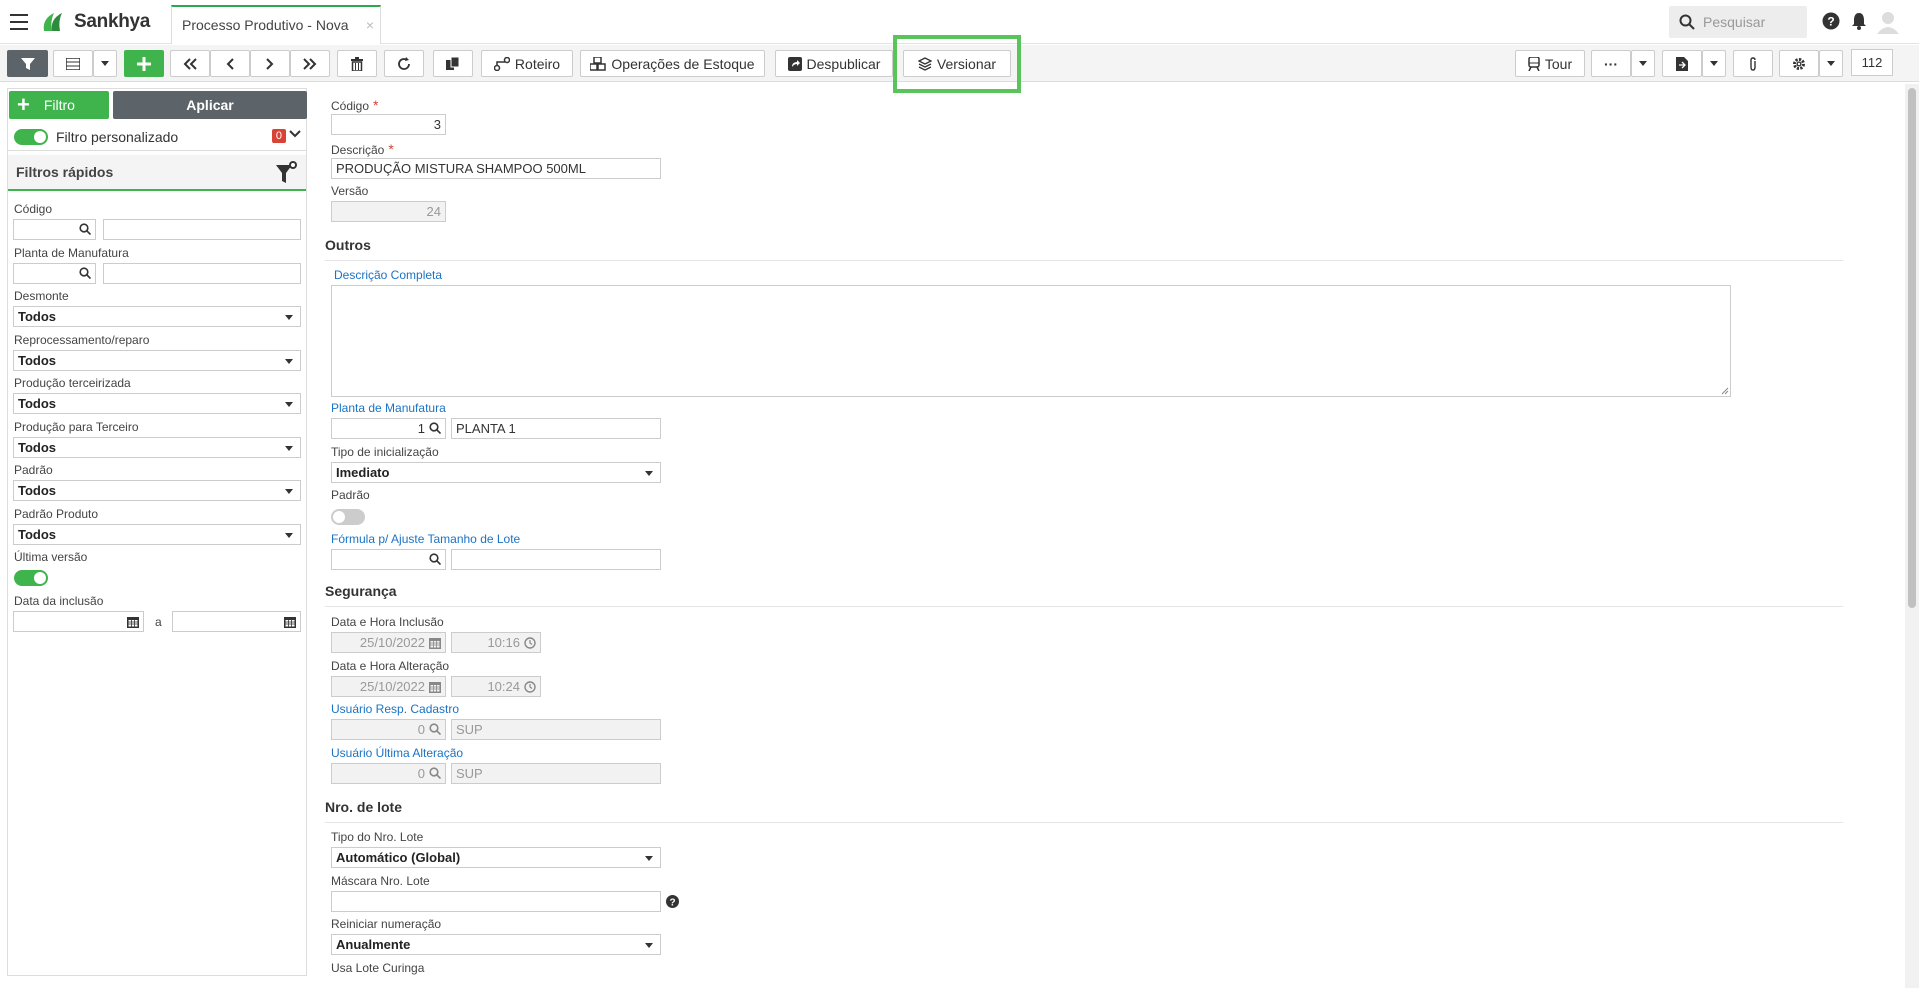 The width and height of the screenshot is (1919, 988). What do you see at coordinates (503, 642) in the screenshot?
I see `dh-inclusao-time-value: 10:16` at bounding box center [503, 642].